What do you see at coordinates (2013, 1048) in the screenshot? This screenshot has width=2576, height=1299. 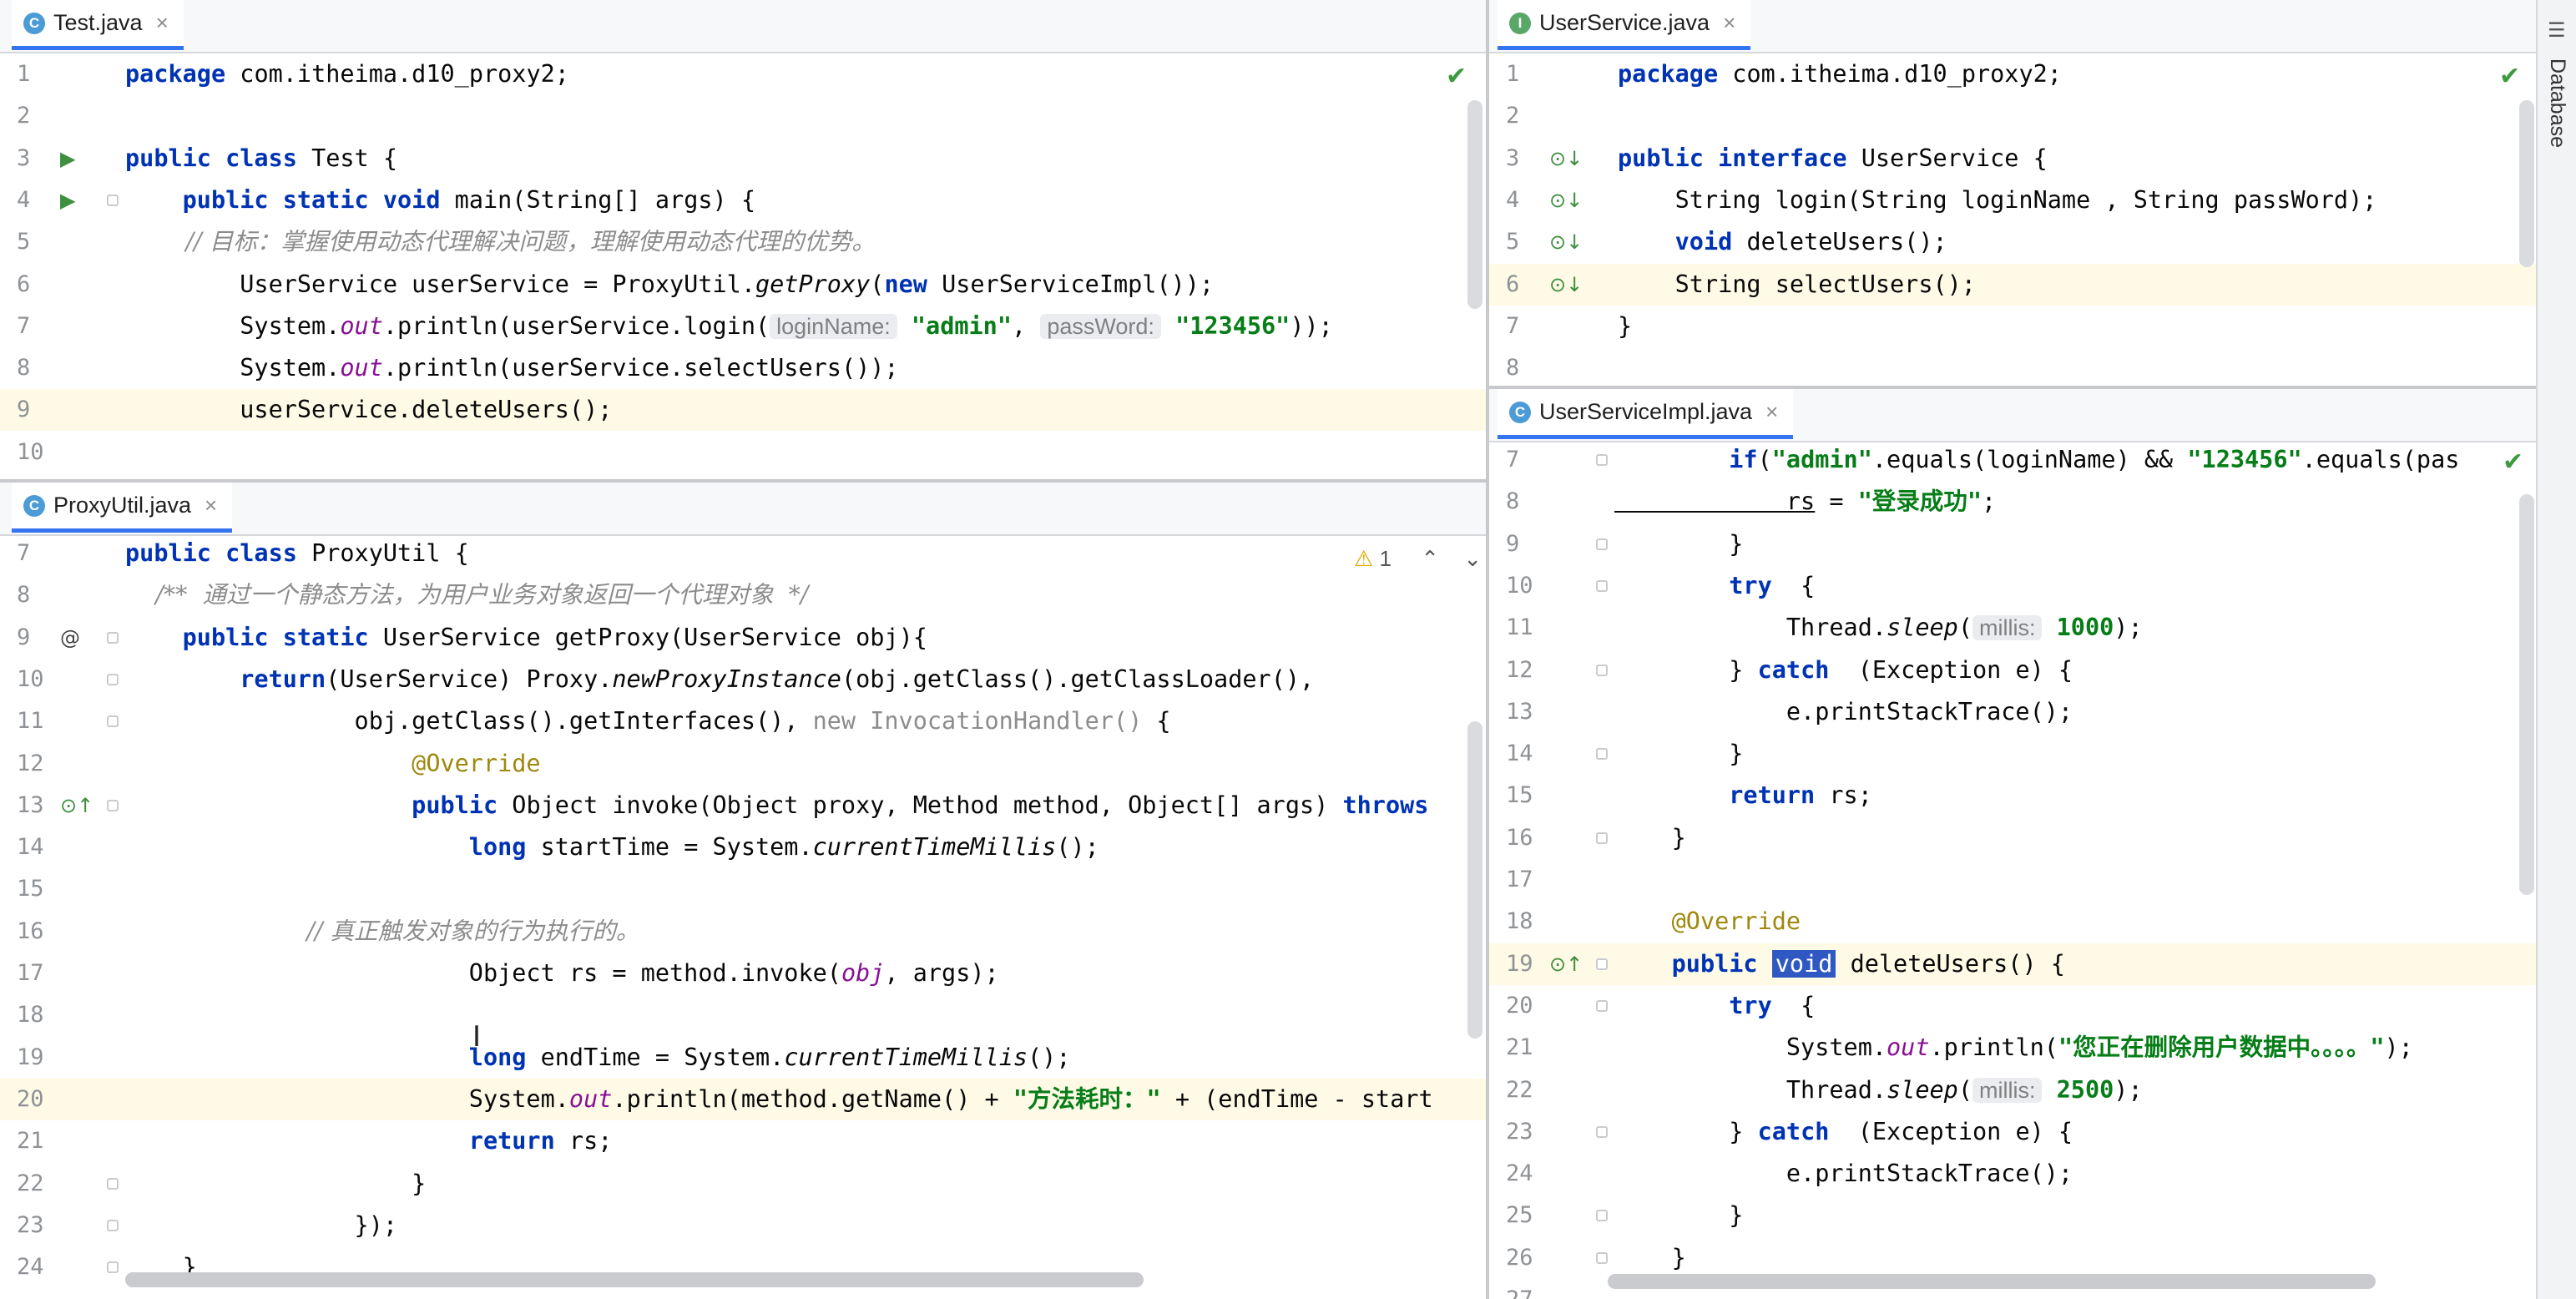 I see `code-line: 21 System.out.println("您正在删除用户数据中。。。。");` at bounding box center [2013, 1048].